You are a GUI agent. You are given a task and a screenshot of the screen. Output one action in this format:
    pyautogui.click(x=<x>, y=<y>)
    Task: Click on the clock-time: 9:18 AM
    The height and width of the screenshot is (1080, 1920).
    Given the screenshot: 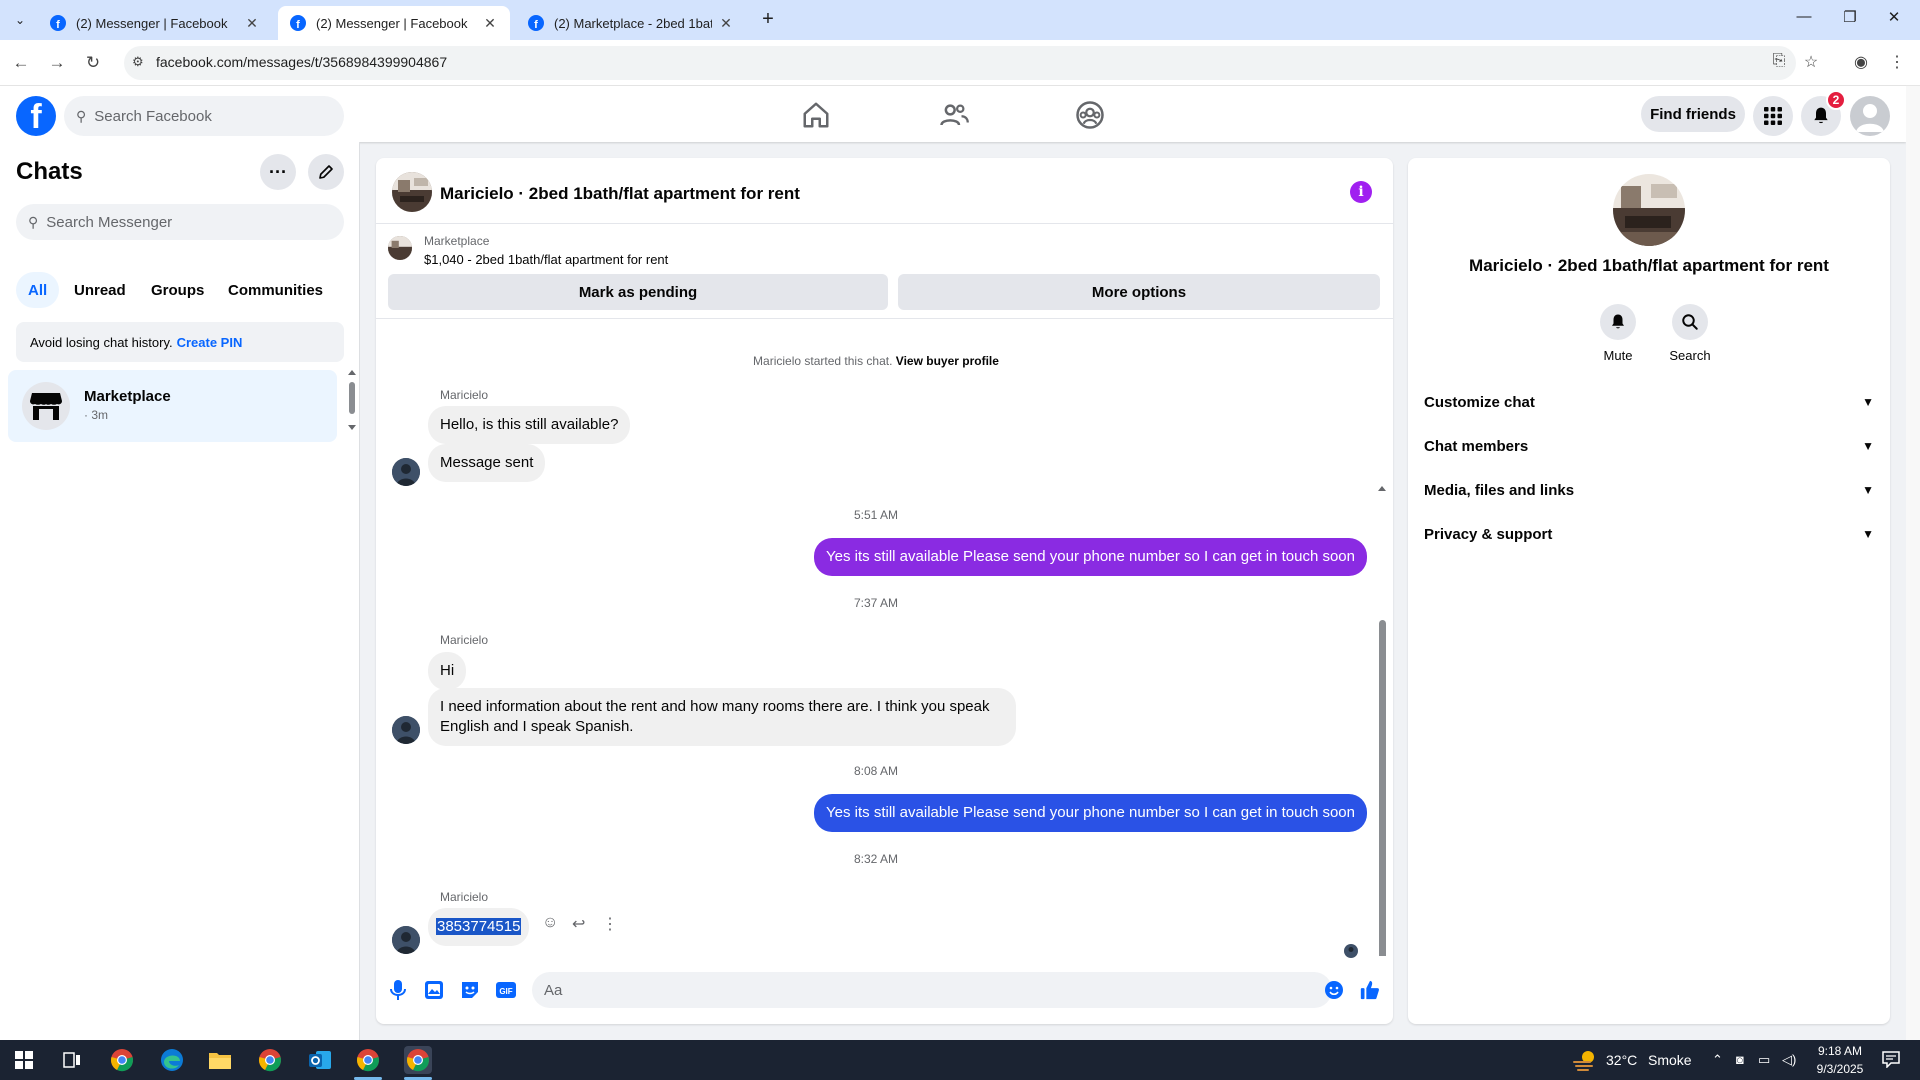 What is the action you would take?
    pyautogui.click(x=1840, y=1051)
    